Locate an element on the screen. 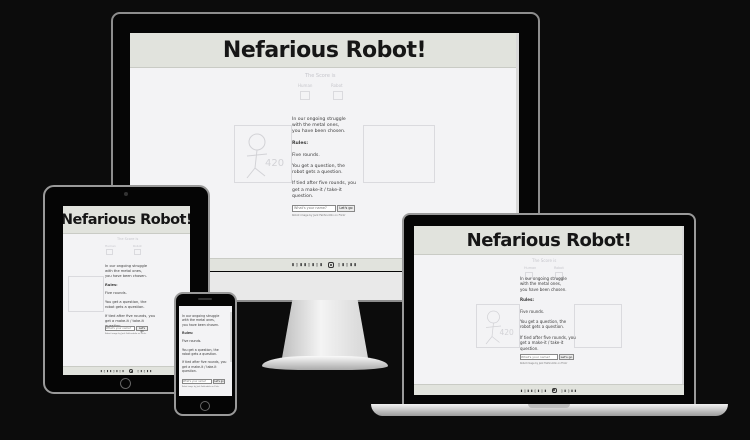 The width and height of the screenshot is (750, 440). phone-speaker is located at coordinates (205, 299).